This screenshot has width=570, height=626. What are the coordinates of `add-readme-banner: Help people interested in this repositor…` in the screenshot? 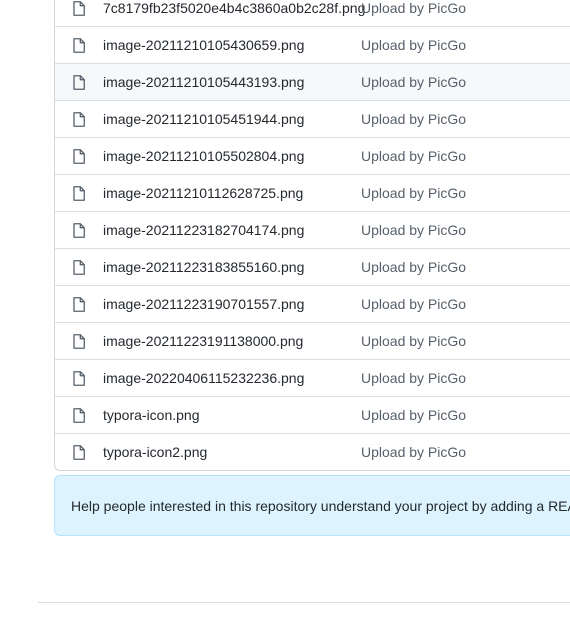 It's located at (312, 505).